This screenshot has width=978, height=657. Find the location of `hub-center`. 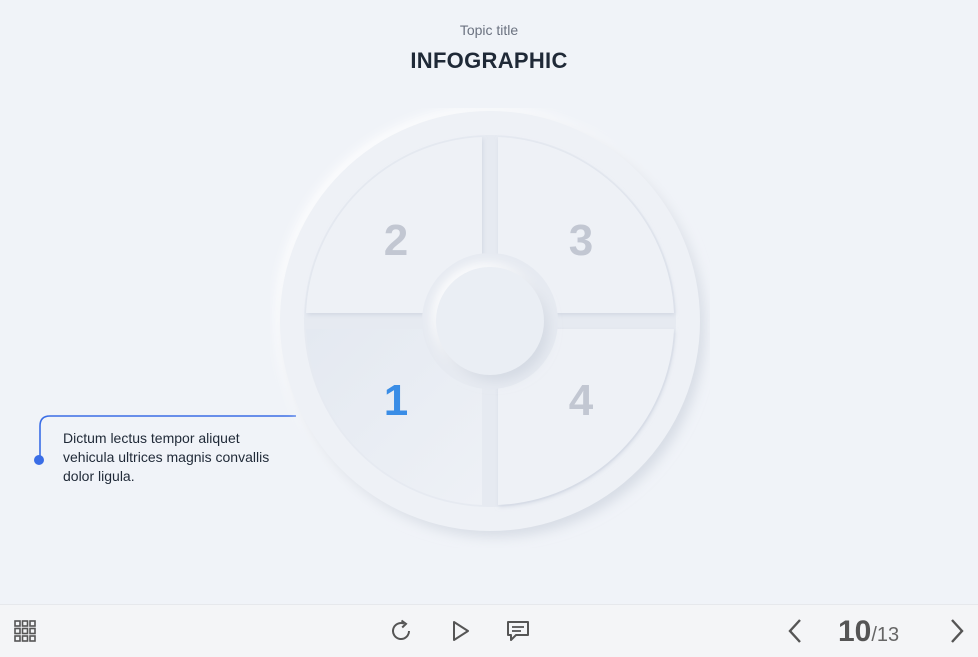

hub-center is located at coordinates (490, 321).